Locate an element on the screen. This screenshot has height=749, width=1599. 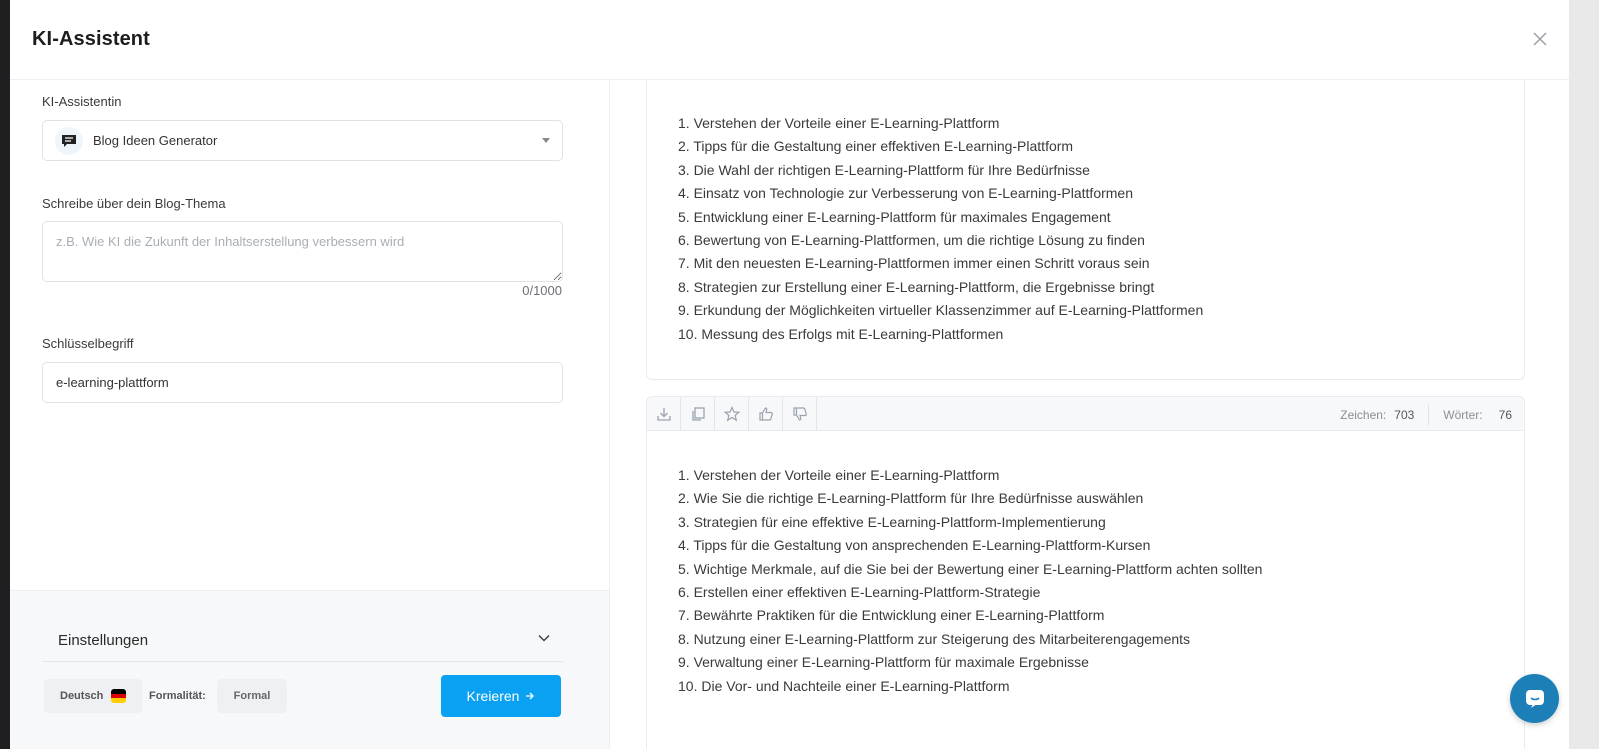
download-icon is located at coordinates (664, 413).